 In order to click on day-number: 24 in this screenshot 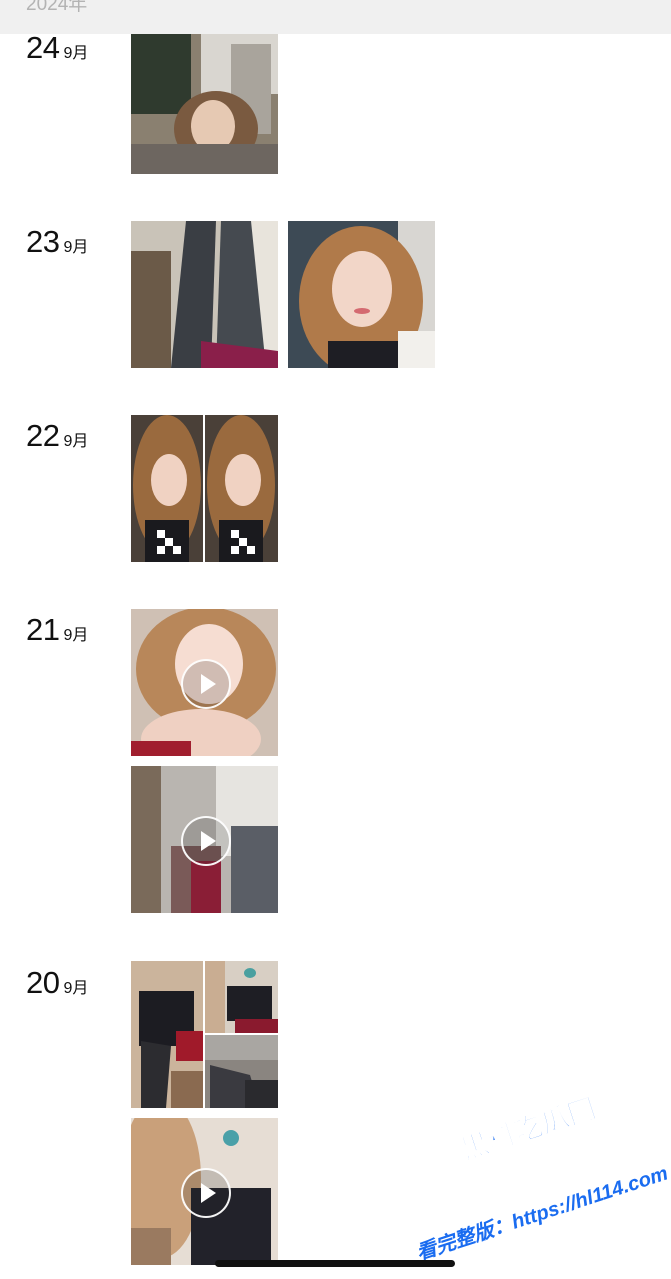, I will do `click(43, 47)`.